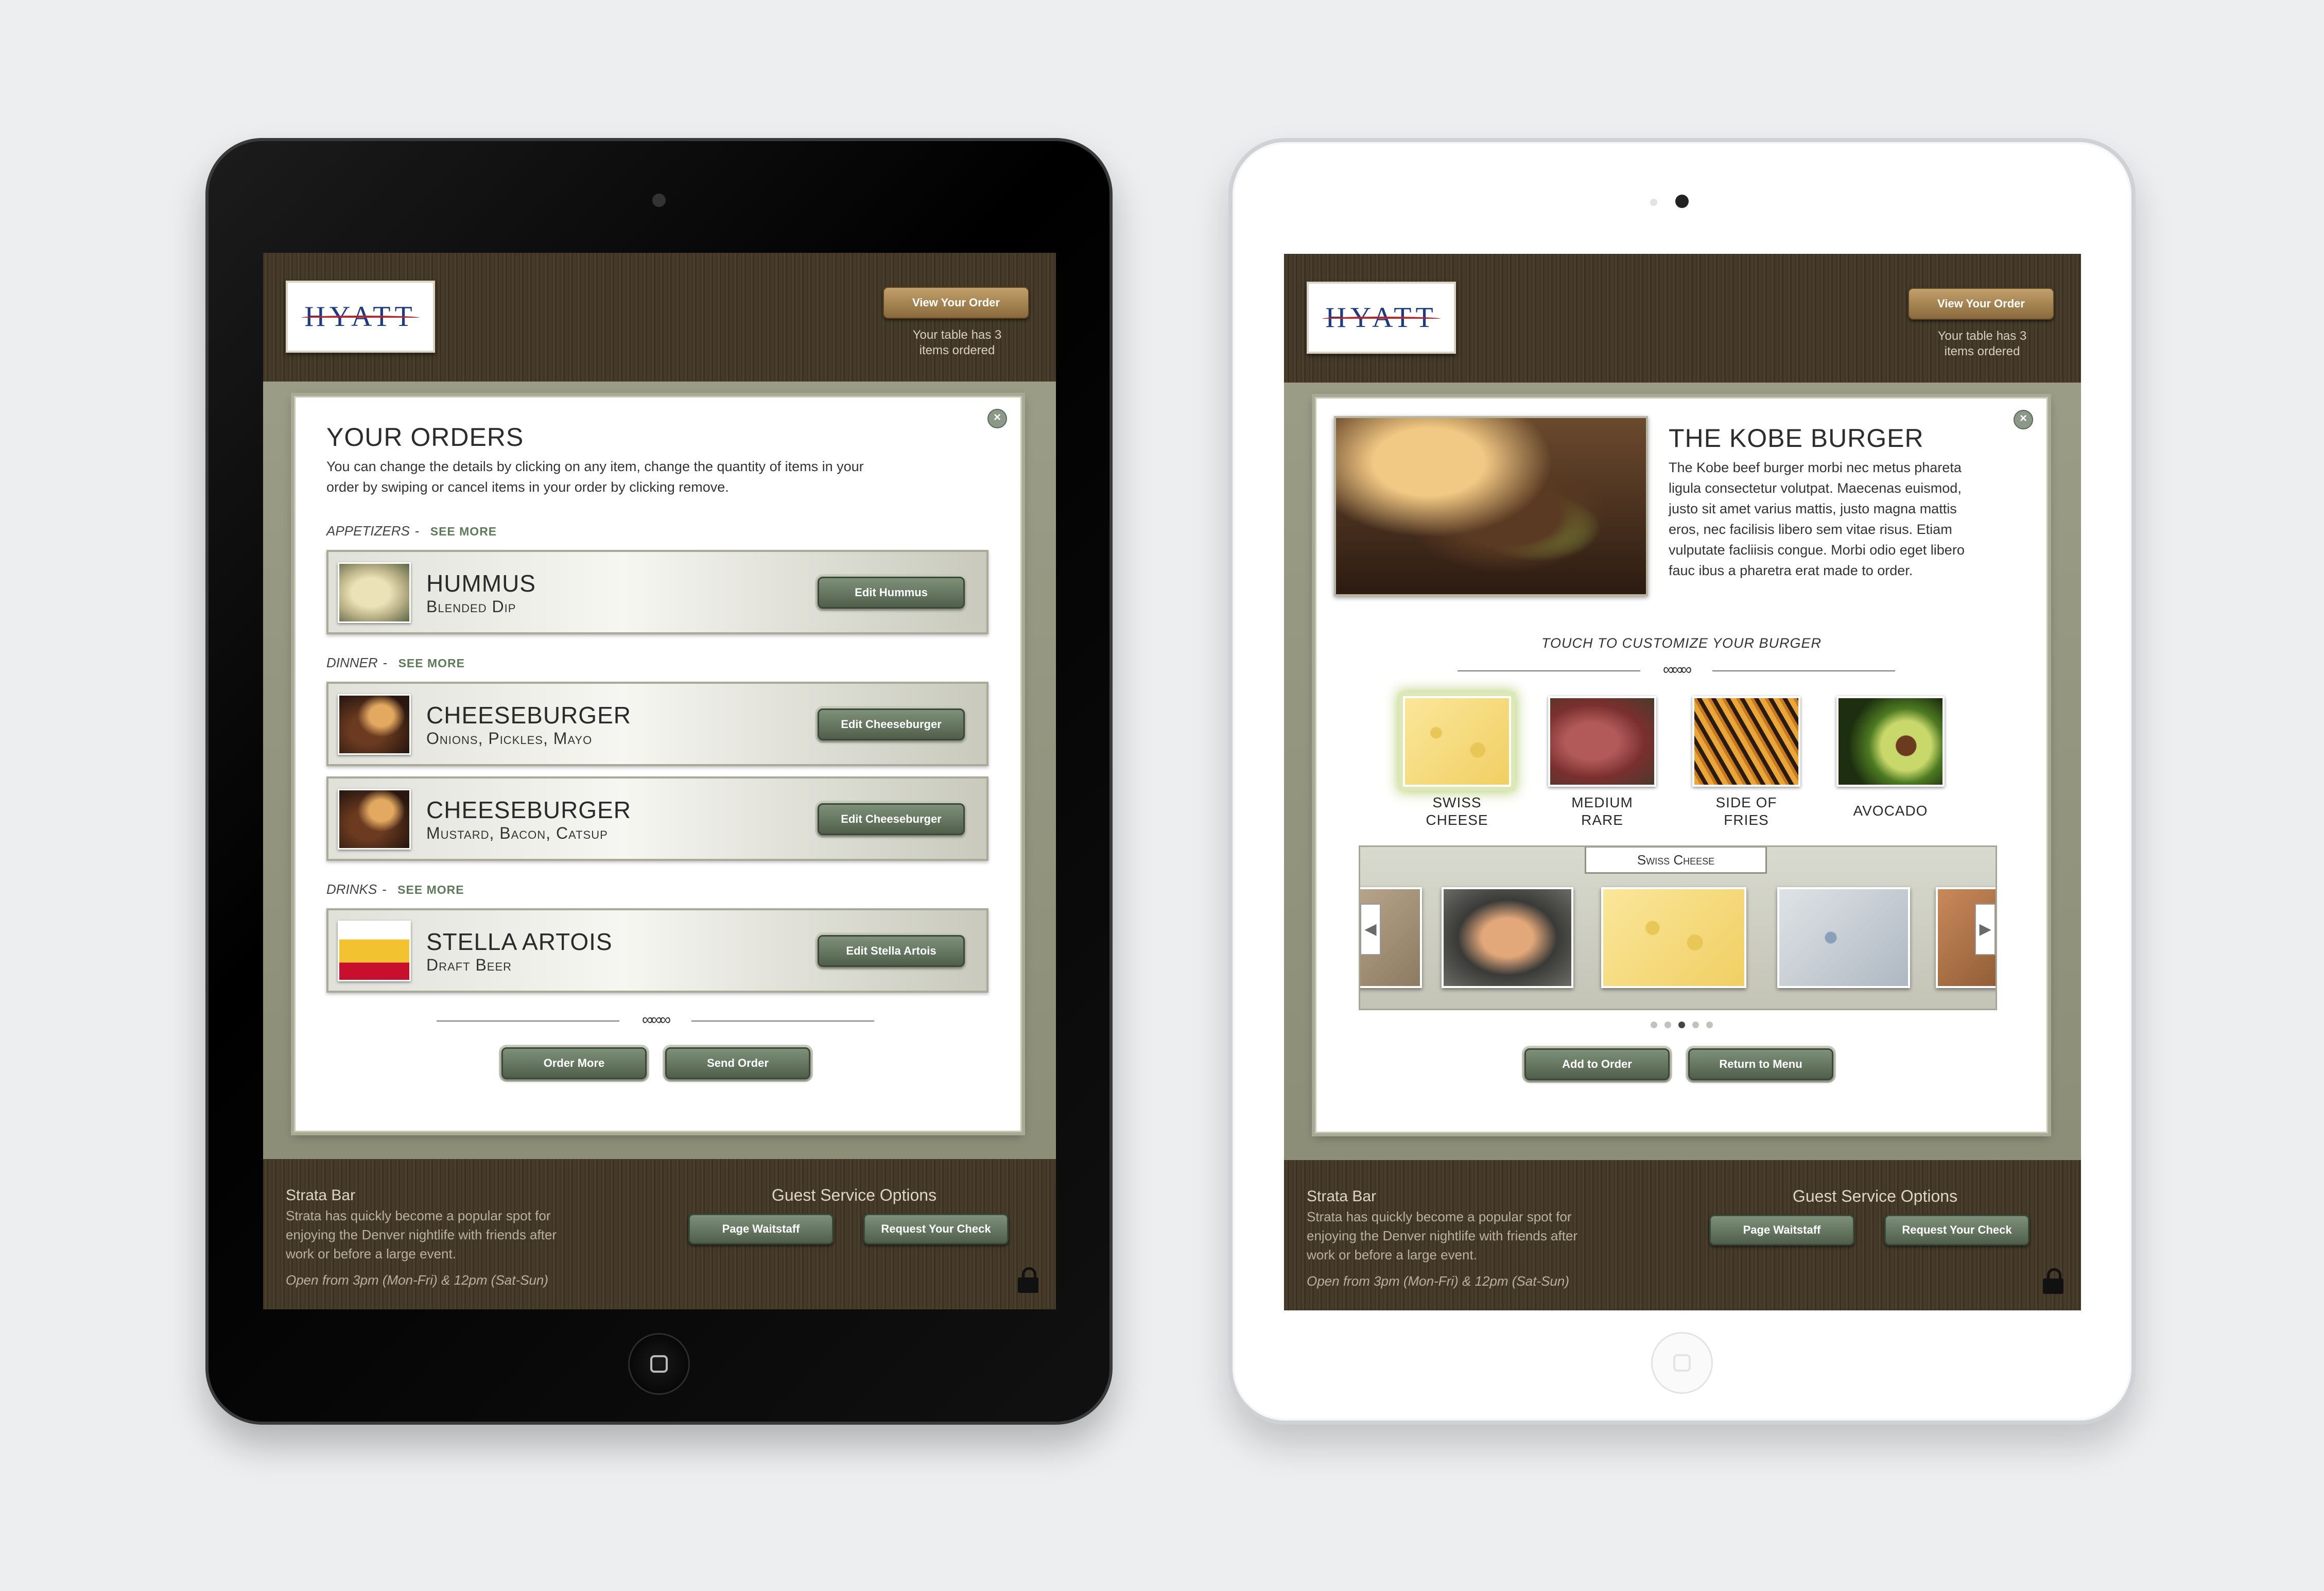 This screenshot has height=1591, width=2324. Describe the element at coordinates (892, 593) in the screenshot. I see `edit-hummus-button: Edit Hummus` at that location.